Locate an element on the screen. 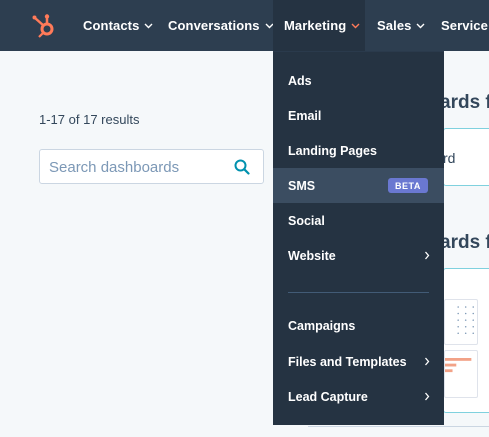 Image resolution: width=489 pixels, height=437 pixels. nav-contacts: Contacts is located at coordinates (118, 25).